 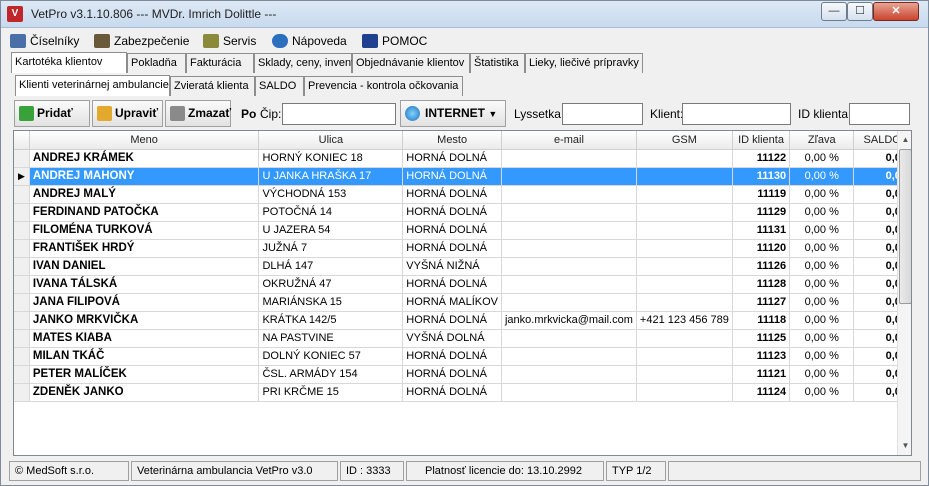 What do you see at coordinates (144, 302) in the screenshot?
I see `cell-meno: JANA FILIPOVÁ` at bounding box center [144, 302].